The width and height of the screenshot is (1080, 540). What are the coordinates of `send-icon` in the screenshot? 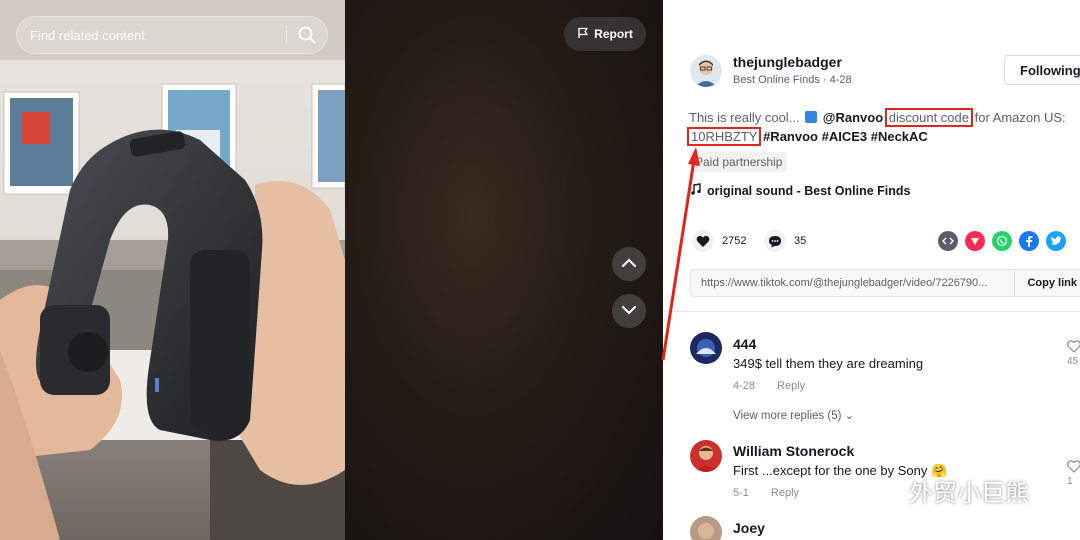 It's located at (975, 241).